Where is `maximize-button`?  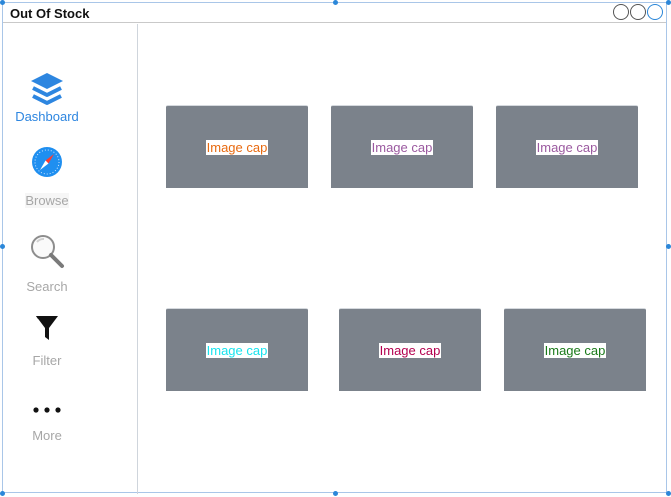 maximize-button is located at coordinates (638, 12).